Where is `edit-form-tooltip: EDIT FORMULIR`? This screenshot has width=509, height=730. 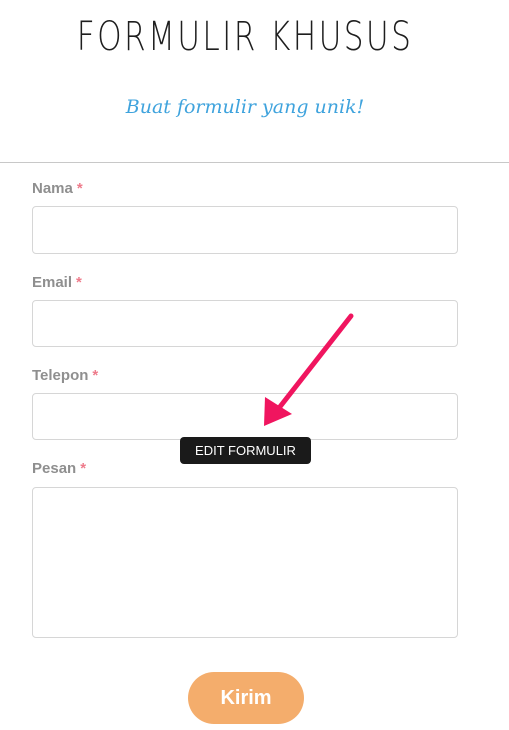 edit-form-tooltip: EDIT FORMULIR is located at coordinates (245, 450).